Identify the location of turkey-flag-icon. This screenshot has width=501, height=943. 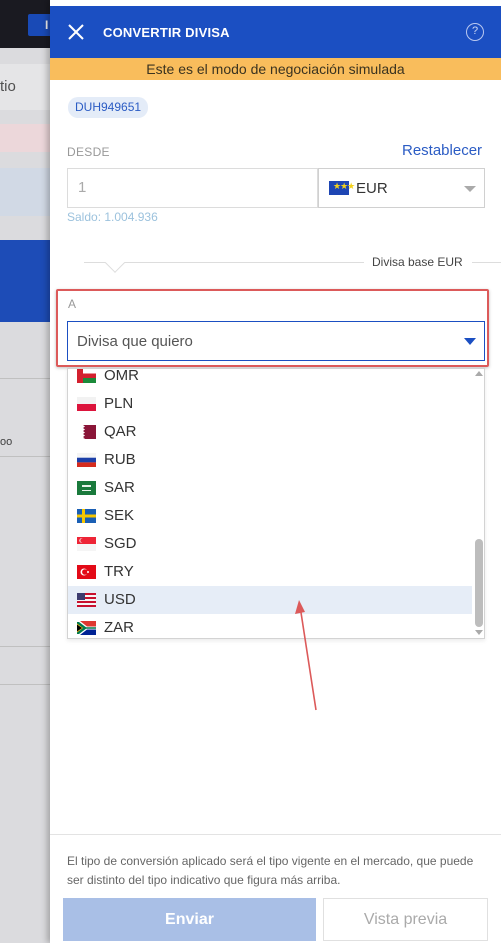
(86, 572).